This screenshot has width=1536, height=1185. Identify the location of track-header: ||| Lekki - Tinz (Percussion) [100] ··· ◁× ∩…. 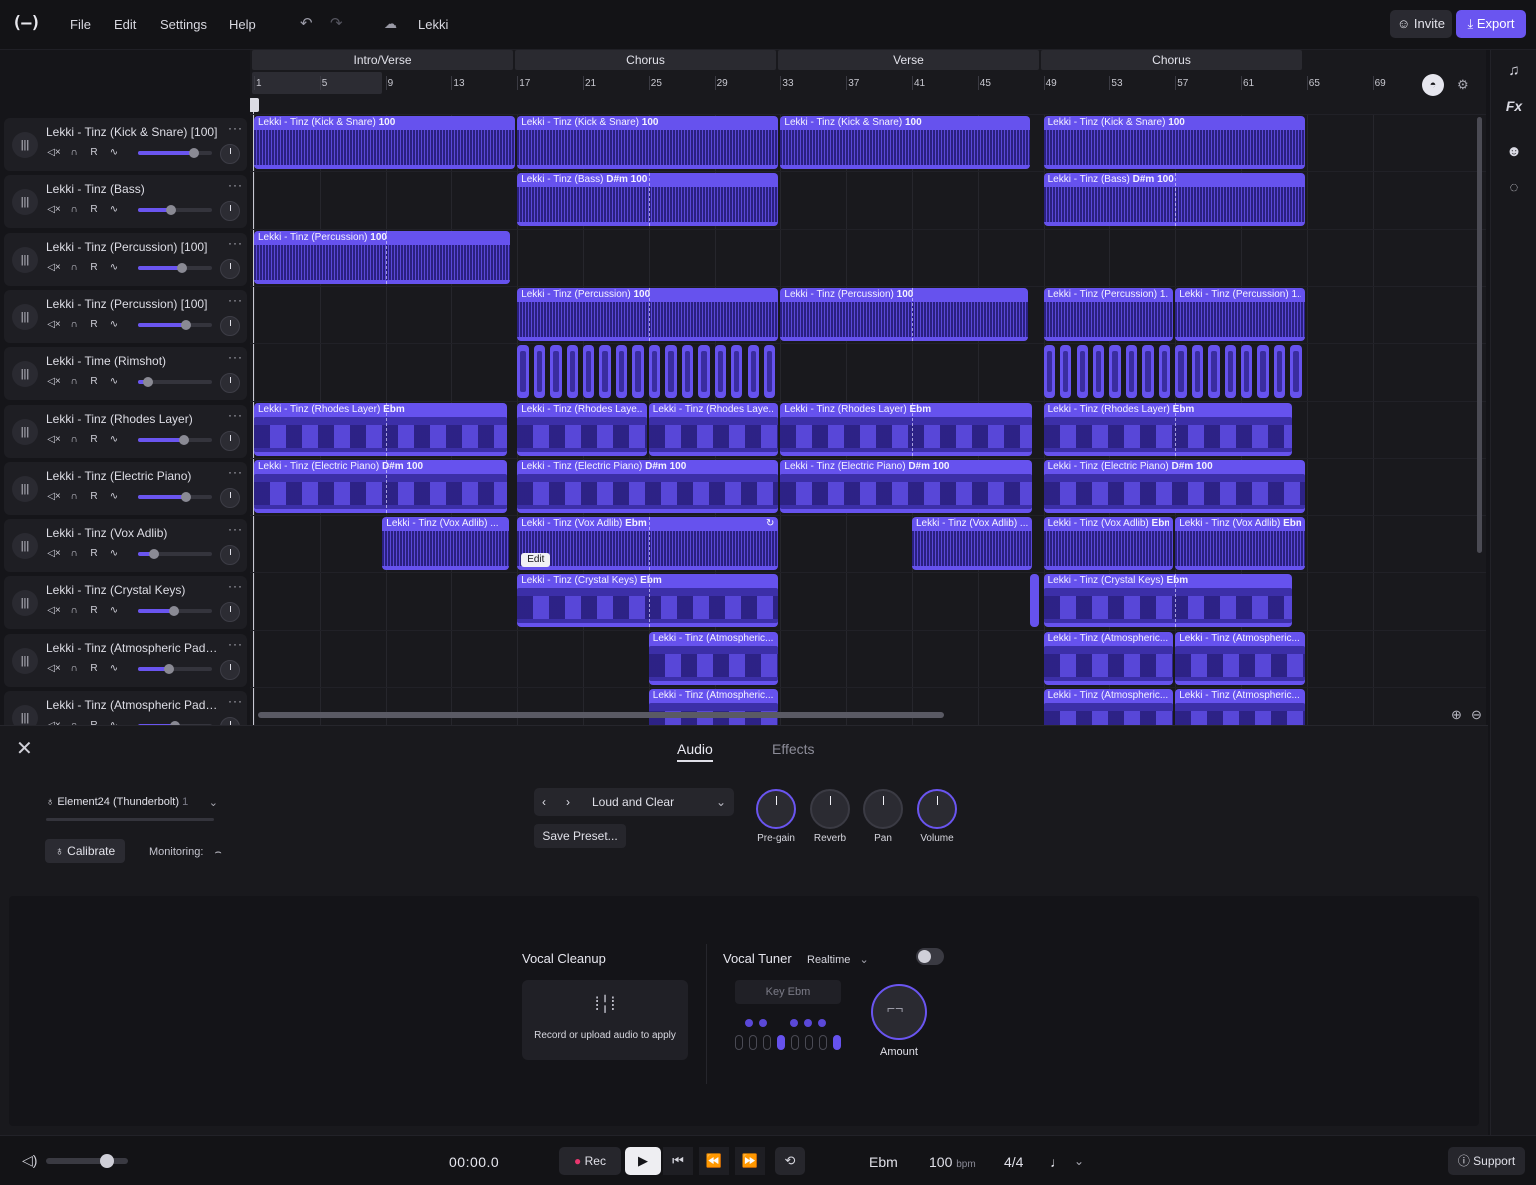
(125, 259).